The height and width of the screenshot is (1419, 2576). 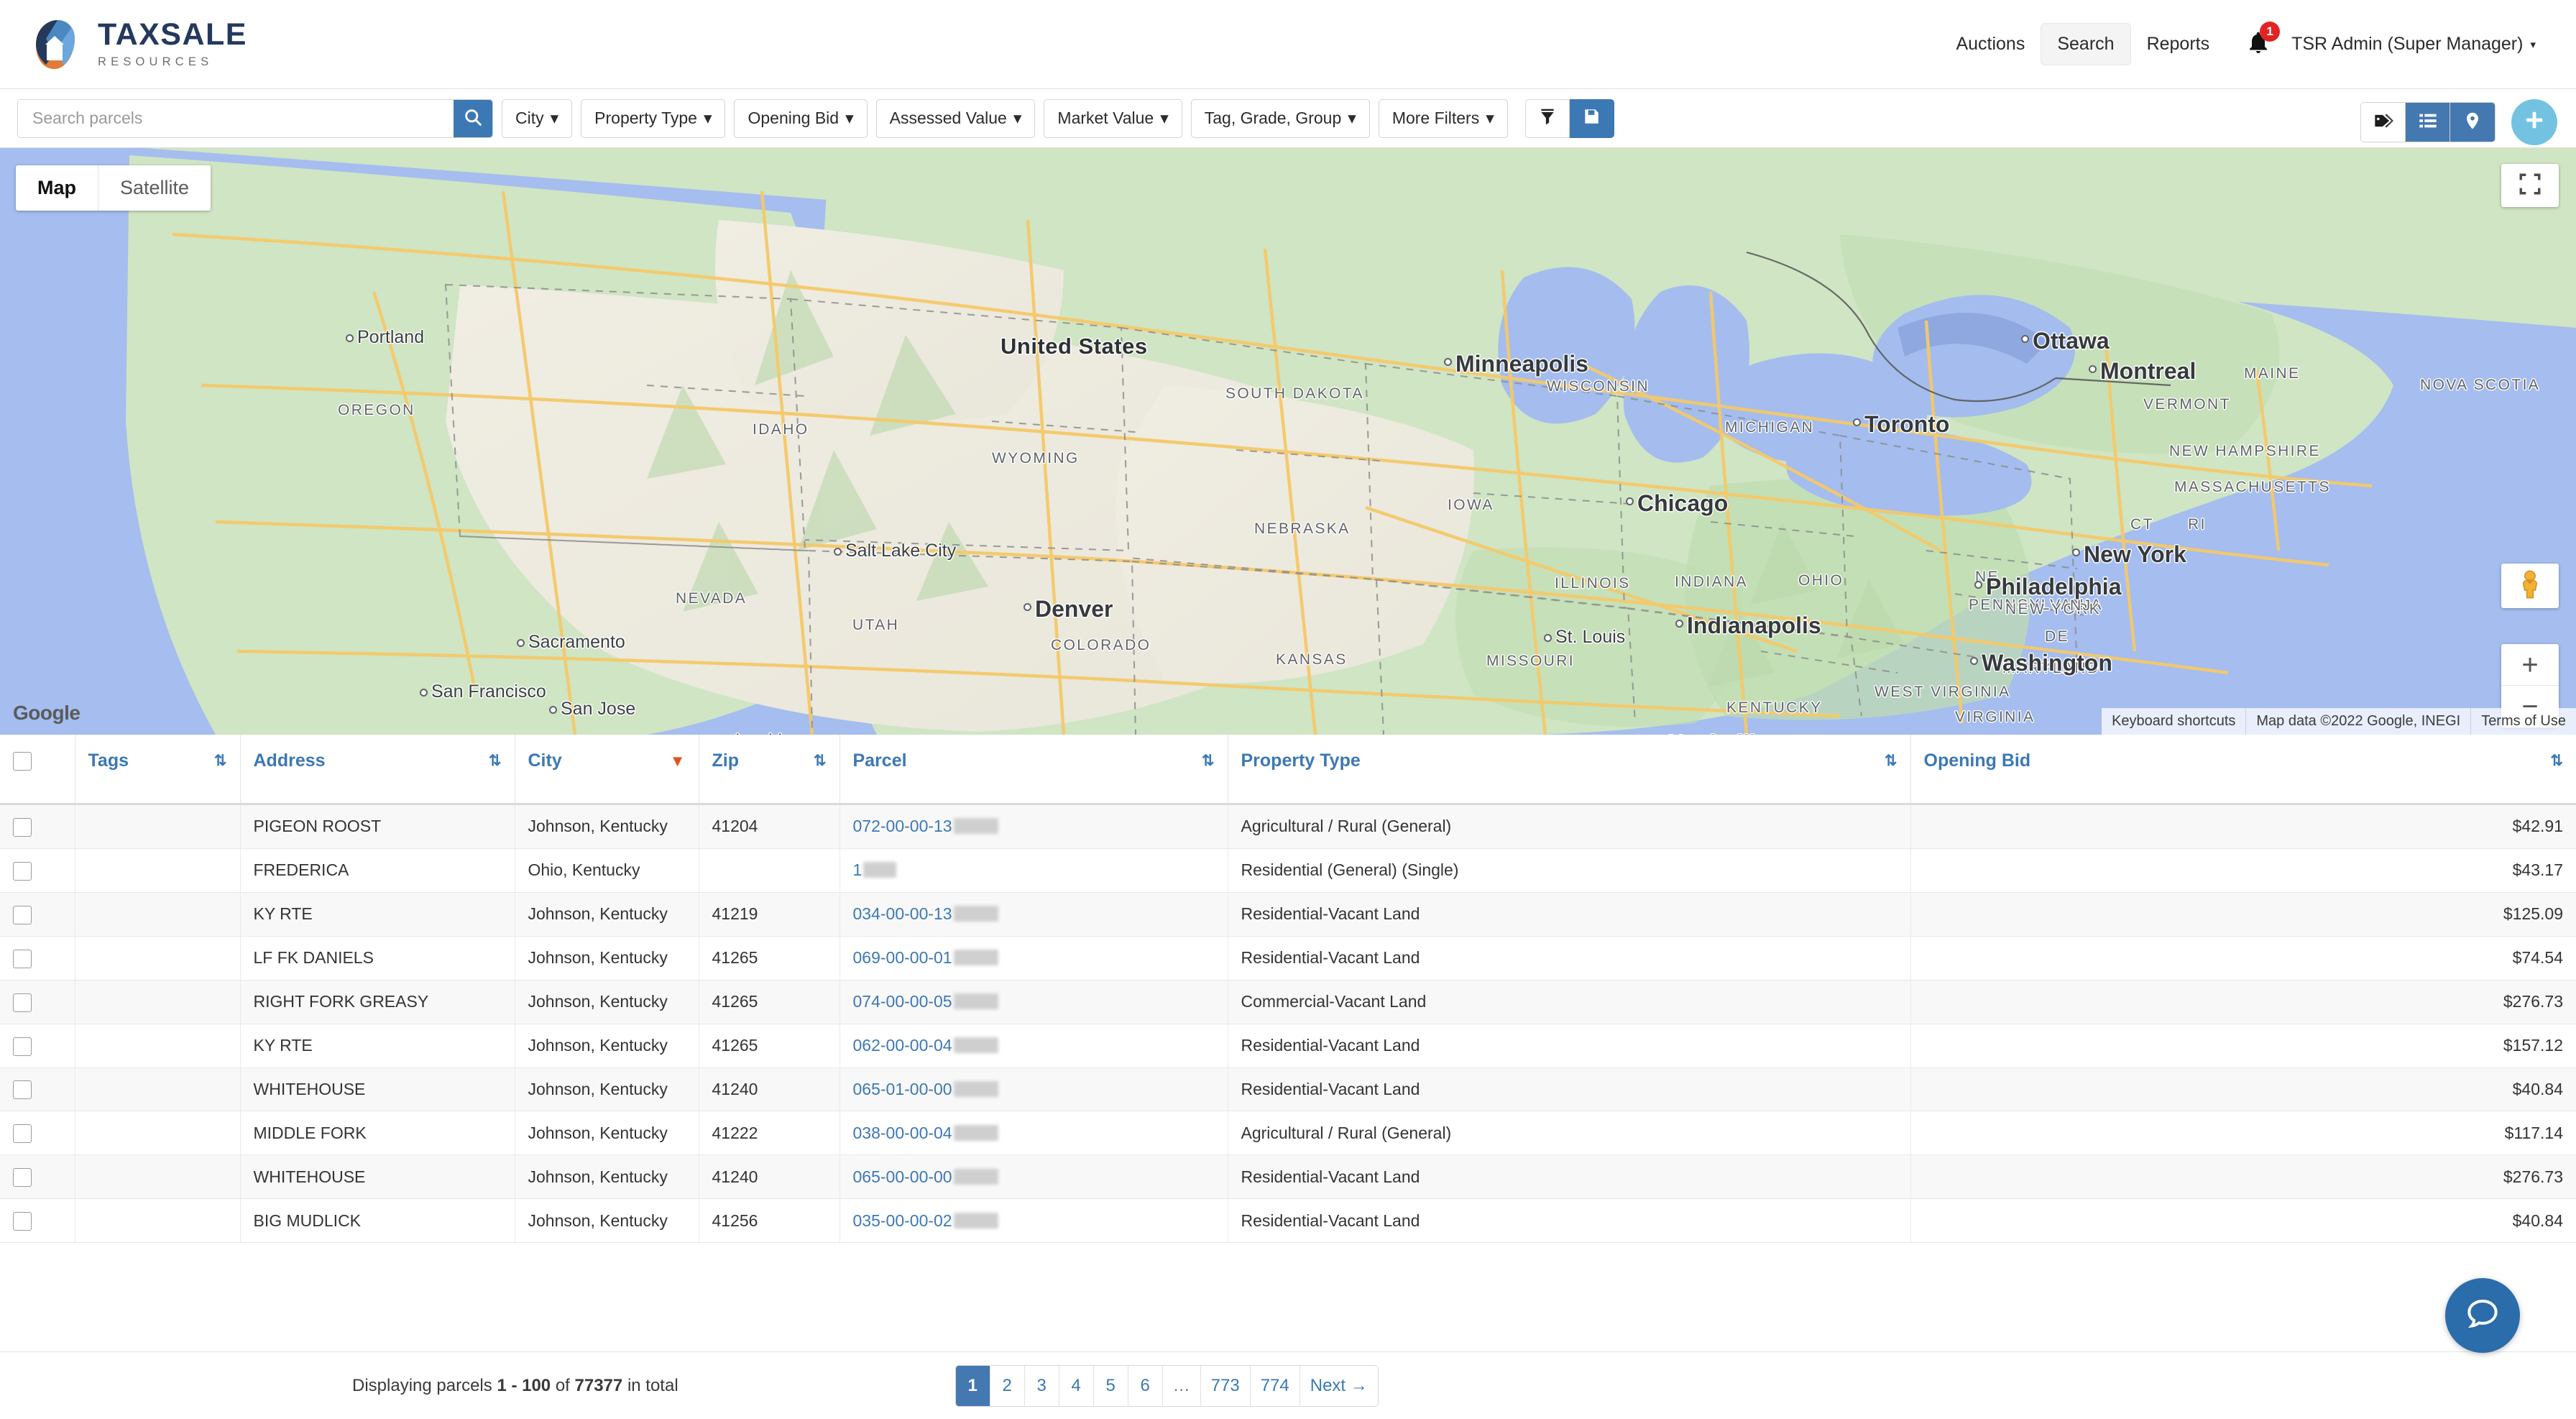 I want to click on nav-link-search: Search, so click(x=2086, y=44).